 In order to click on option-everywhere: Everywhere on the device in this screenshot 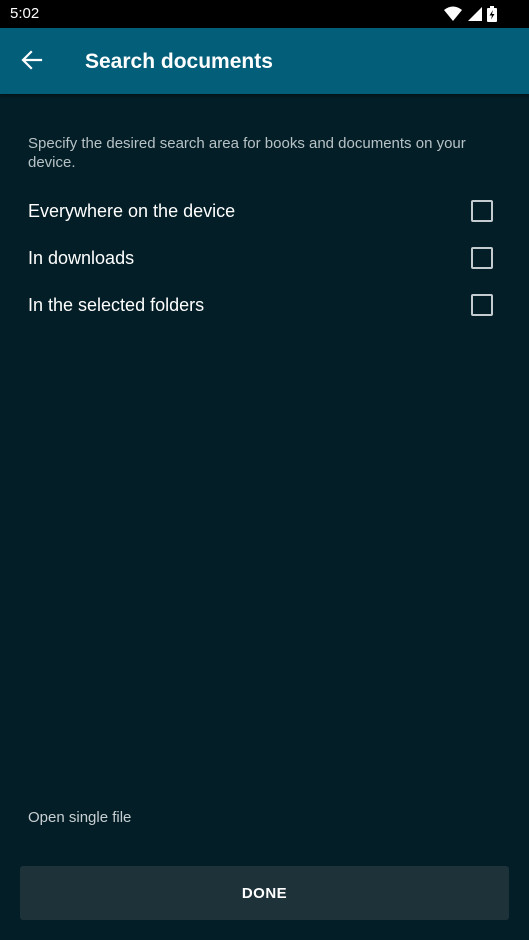, I will do `click(264, 211)`.